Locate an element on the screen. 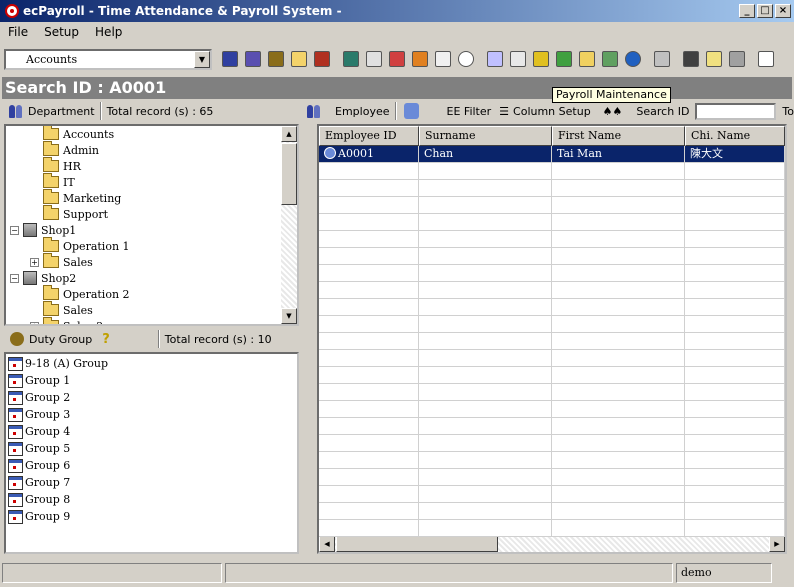  scroll-left-icon: ◀ is located at coordinates (327, 544).